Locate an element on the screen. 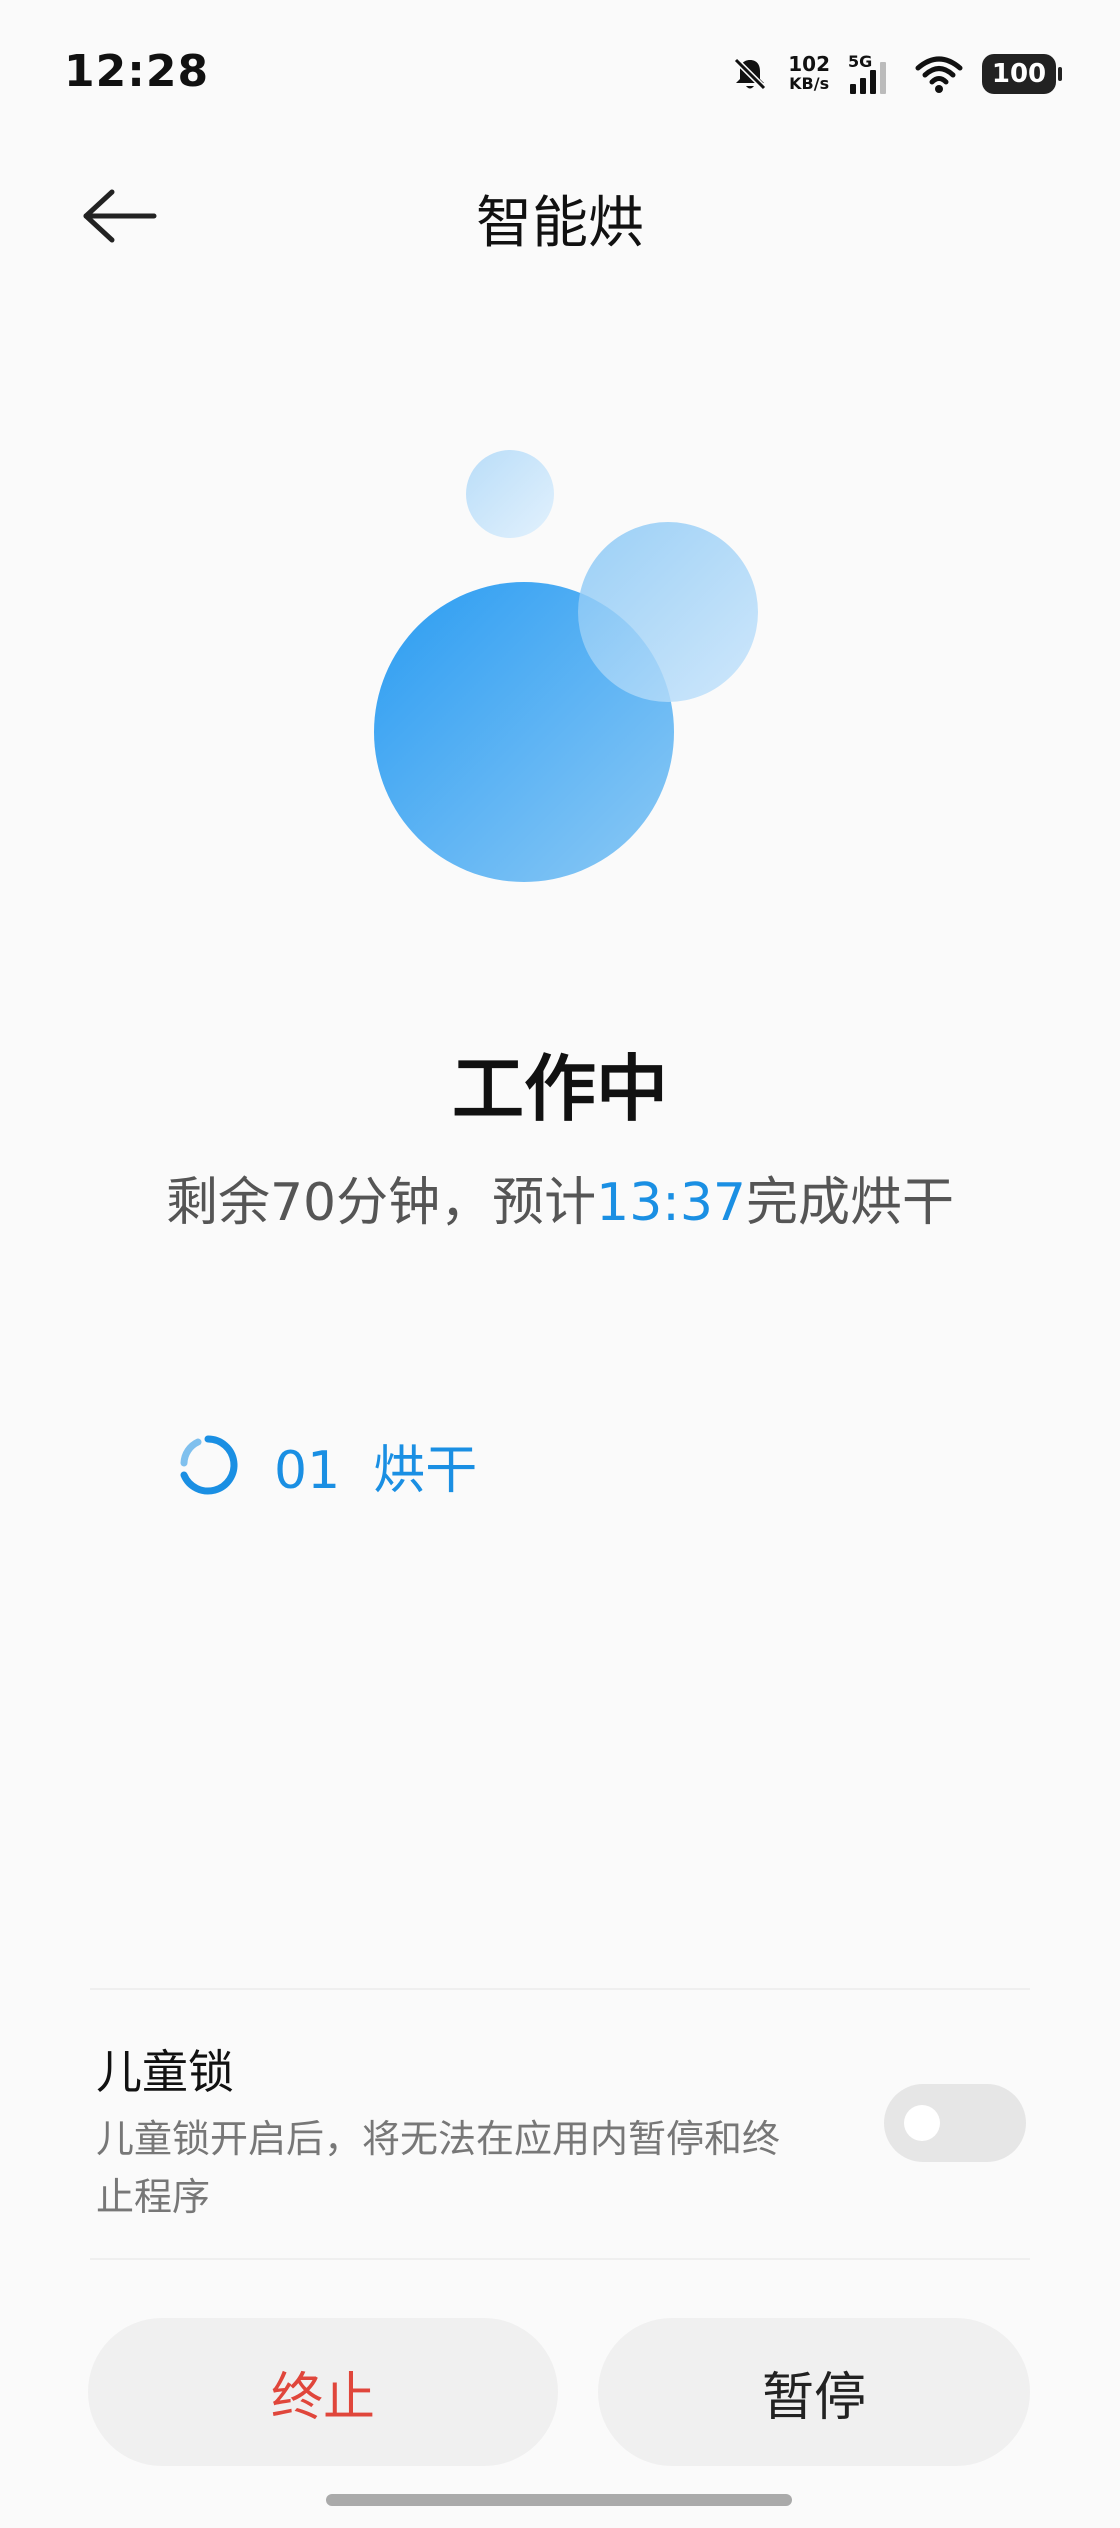 This screenshot has height=2528, width=1120. divider-bottom is located at coordinates (560, 2259).